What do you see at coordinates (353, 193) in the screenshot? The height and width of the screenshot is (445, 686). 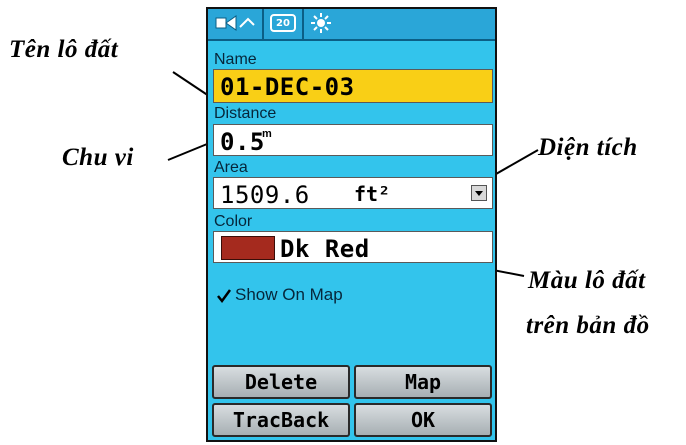 I see `area-field: 1509.6 ft²` at bounding box center [353, 193].